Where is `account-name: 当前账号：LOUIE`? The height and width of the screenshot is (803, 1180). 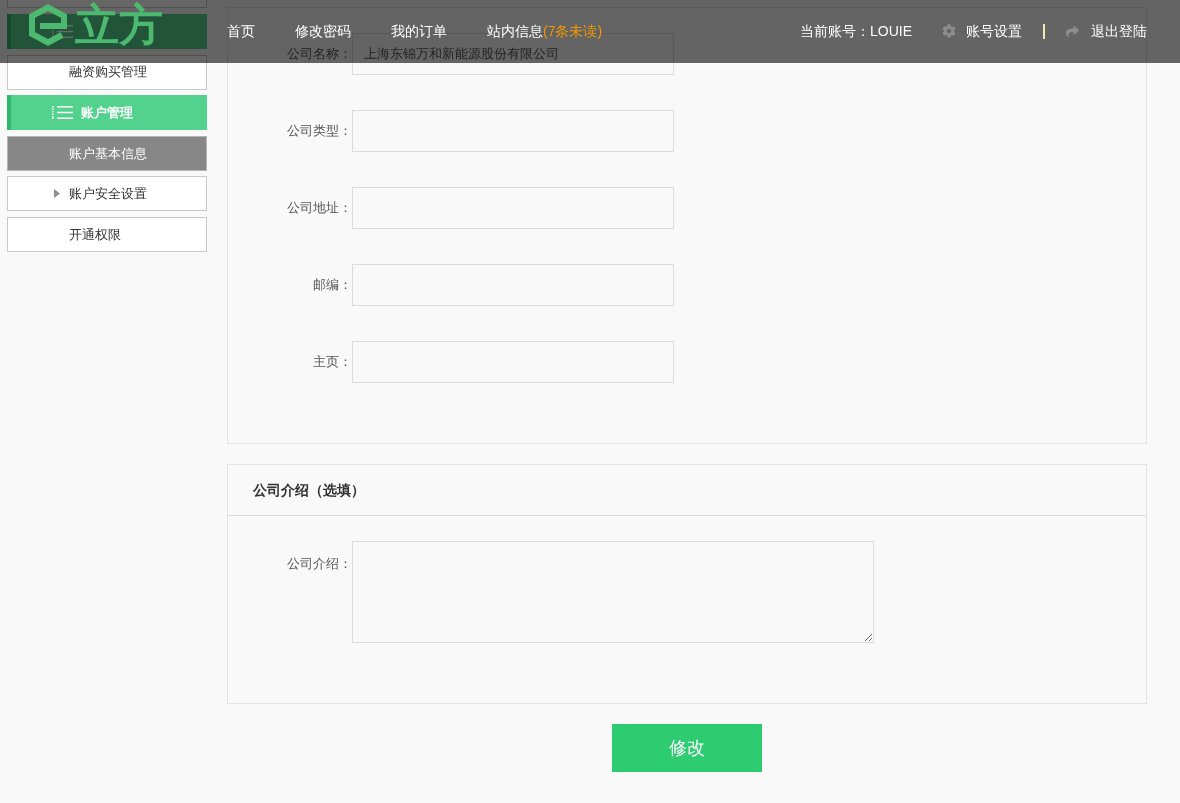
account-name: 当前账号：LOUIE is located at coordinates (856, 31).